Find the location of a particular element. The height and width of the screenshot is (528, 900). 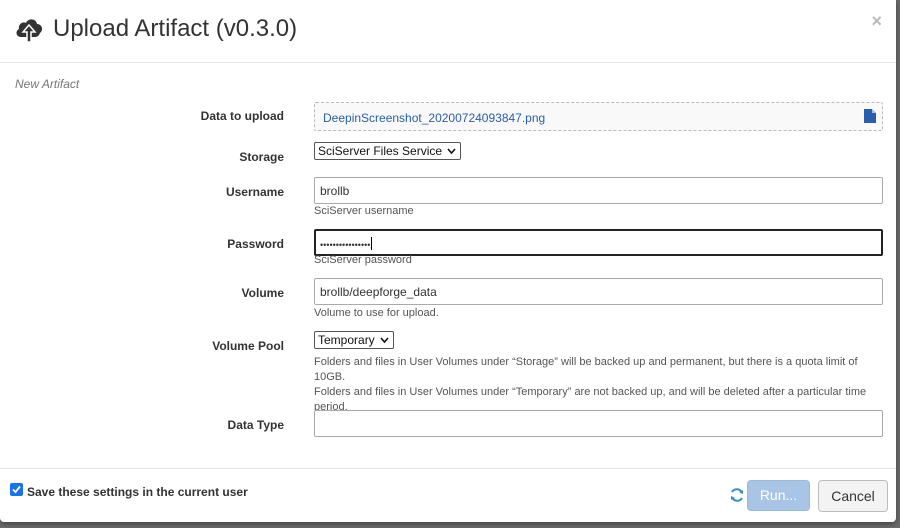

storage-label: Storage is located at coordinates (261, 157).